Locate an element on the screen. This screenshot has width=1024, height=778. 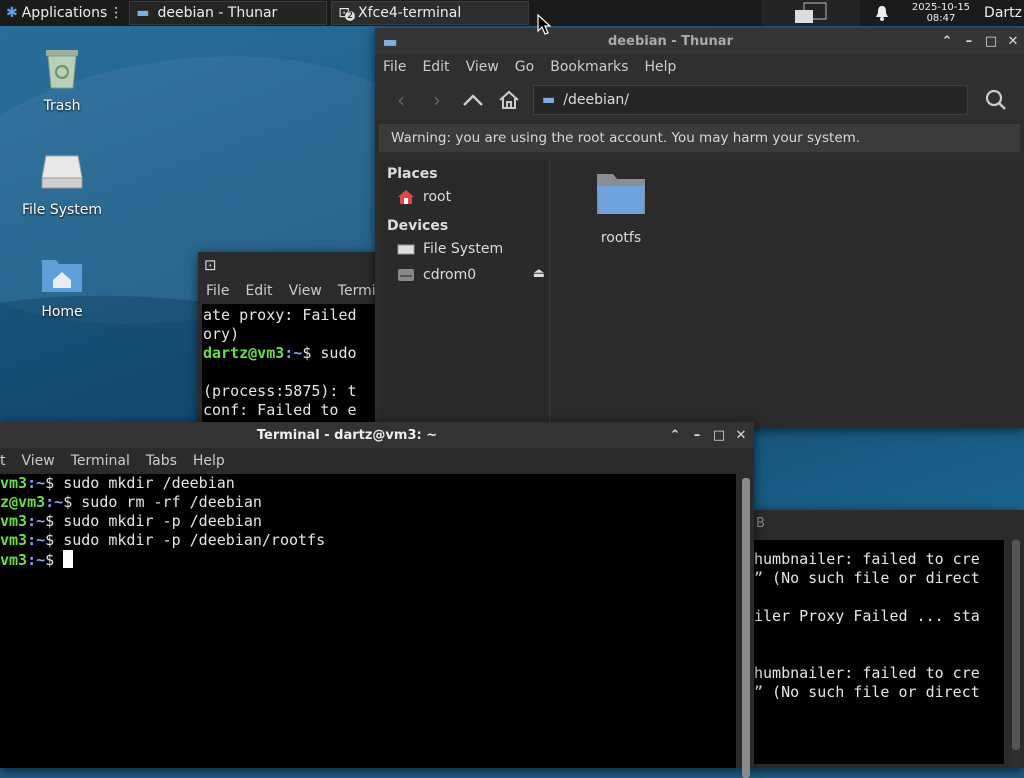
back-button: ‹ is located at coordinates (401, 100).